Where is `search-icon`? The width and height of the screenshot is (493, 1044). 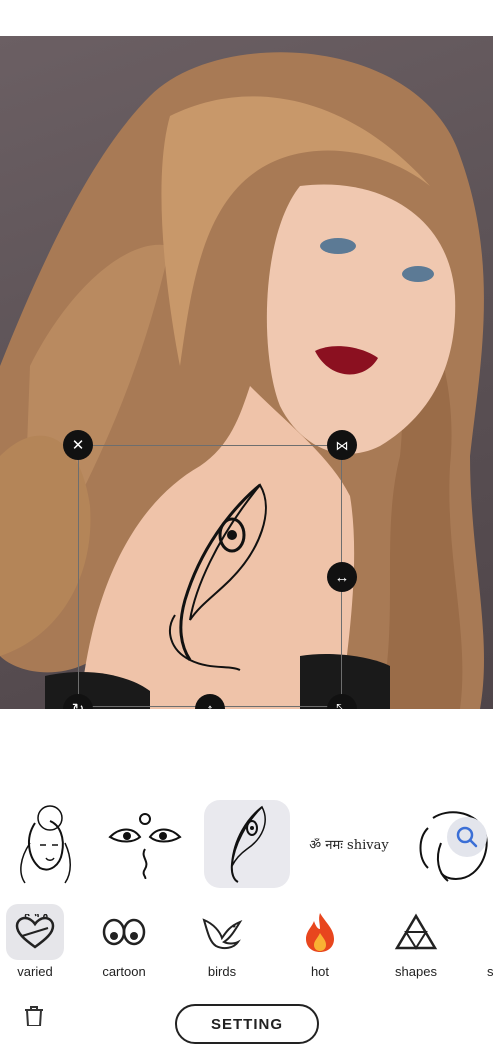
search-icon is located at coordinates (467, 837).